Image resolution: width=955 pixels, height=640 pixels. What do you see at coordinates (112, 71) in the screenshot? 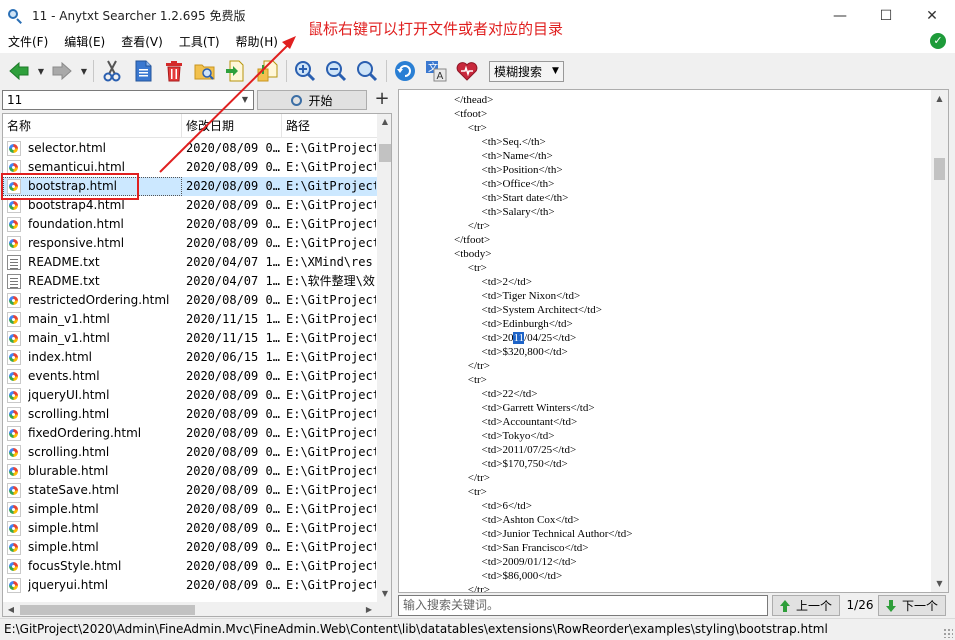
I see `cut-button` at bounding box center [112, 71].